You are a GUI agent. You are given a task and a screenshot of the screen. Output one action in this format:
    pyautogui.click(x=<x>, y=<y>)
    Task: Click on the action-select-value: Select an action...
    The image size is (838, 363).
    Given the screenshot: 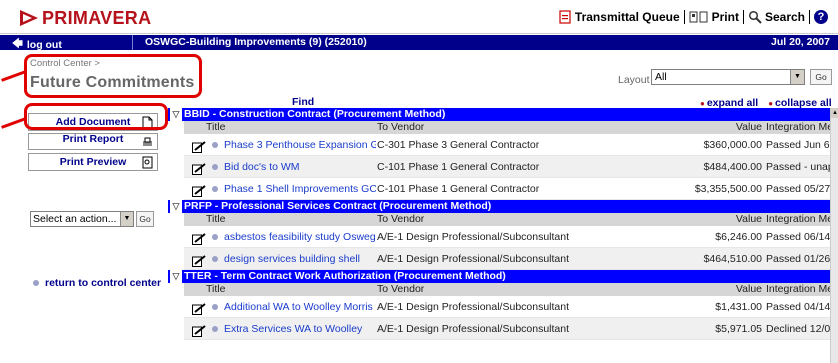 What is the action you would take?
    pyautogui.click(x=75, y=219)
    